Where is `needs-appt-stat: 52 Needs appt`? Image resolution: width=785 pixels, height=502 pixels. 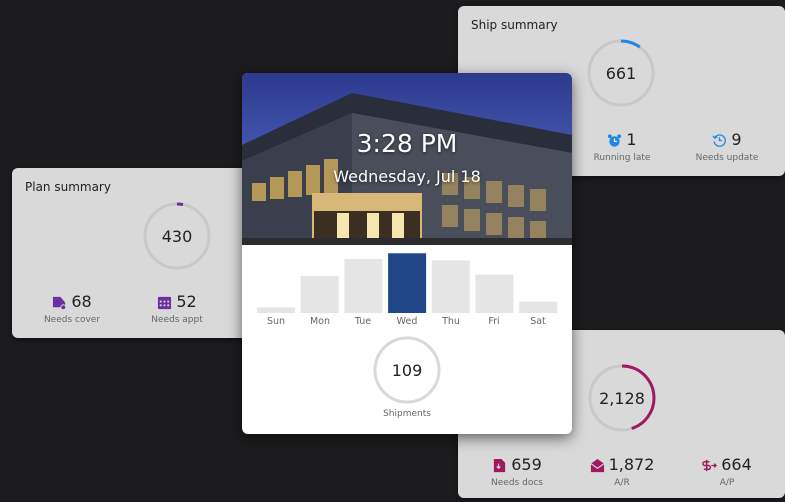 needs-appt-stat: 52 Needs appt is located at coordinates (177, 309).